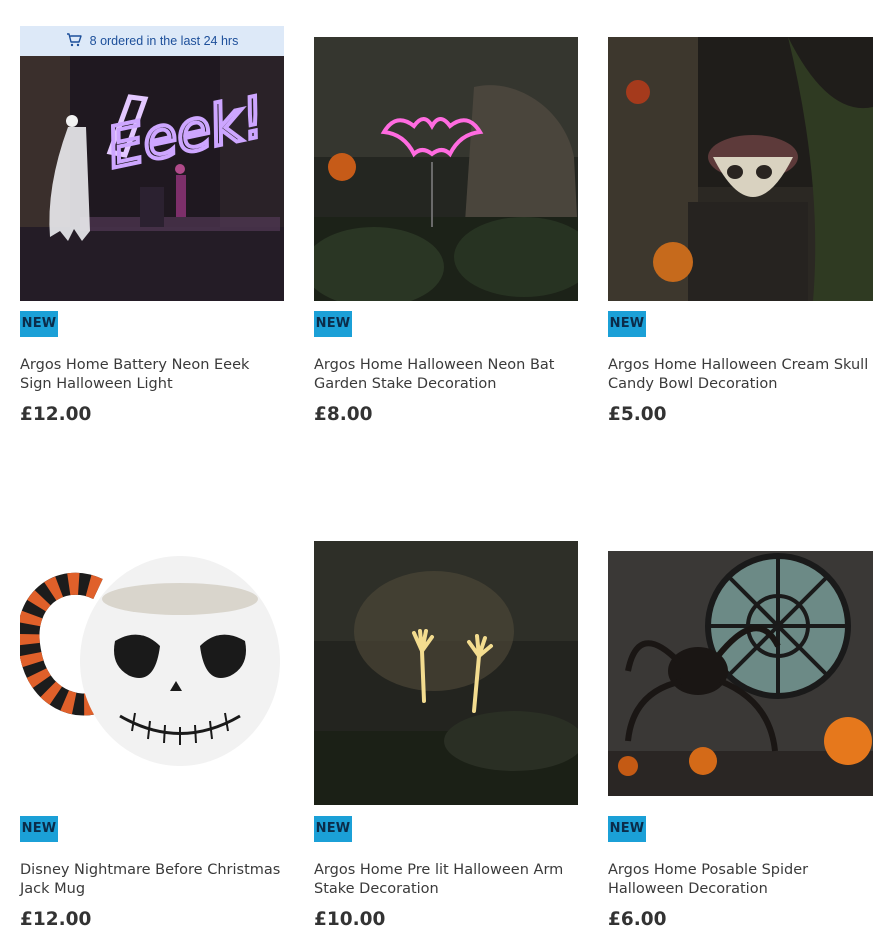 The height and width of the screenshot is (940, 896). I want to click on ordered-recently-text: 8 ordered in the last 24 hrs, so click(164, 41).